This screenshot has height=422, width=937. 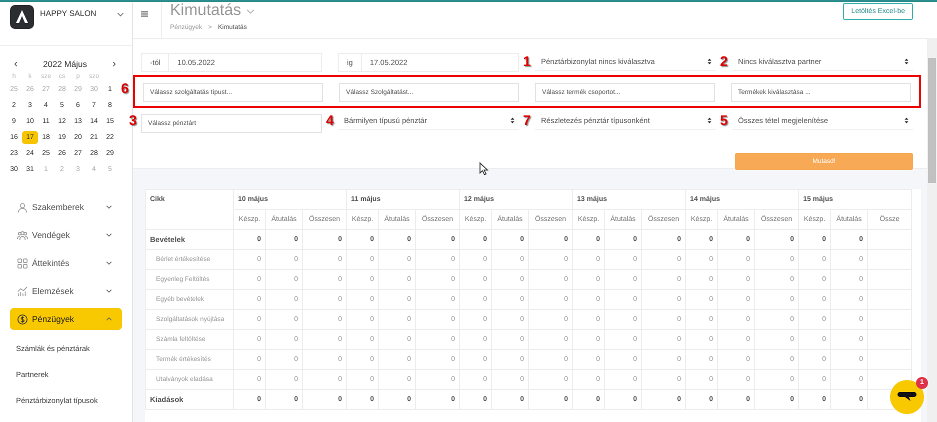 What do you see at coordinates (114, 64) in the screenshot?
I see `next-month-button: ›` at bounding box center [114, 64].